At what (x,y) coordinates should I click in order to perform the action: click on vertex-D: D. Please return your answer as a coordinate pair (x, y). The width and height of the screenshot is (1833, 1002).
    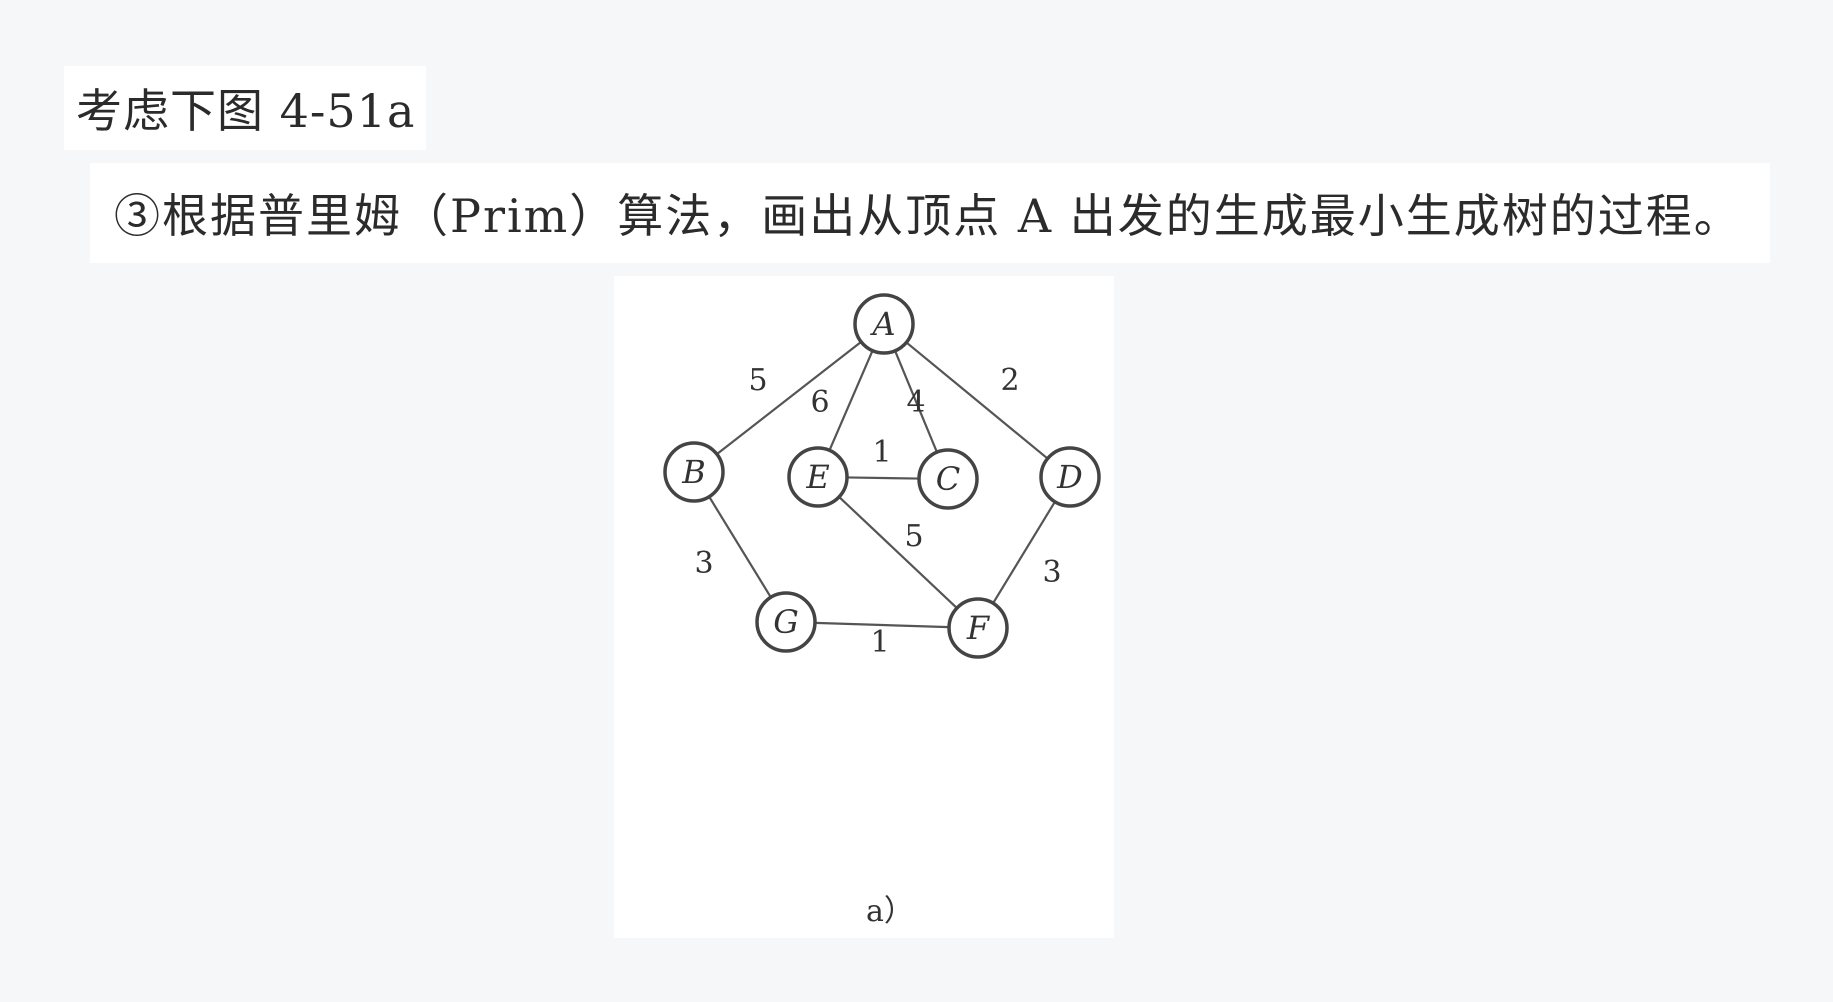
    Looking at the image, I should click on (1070, 477).